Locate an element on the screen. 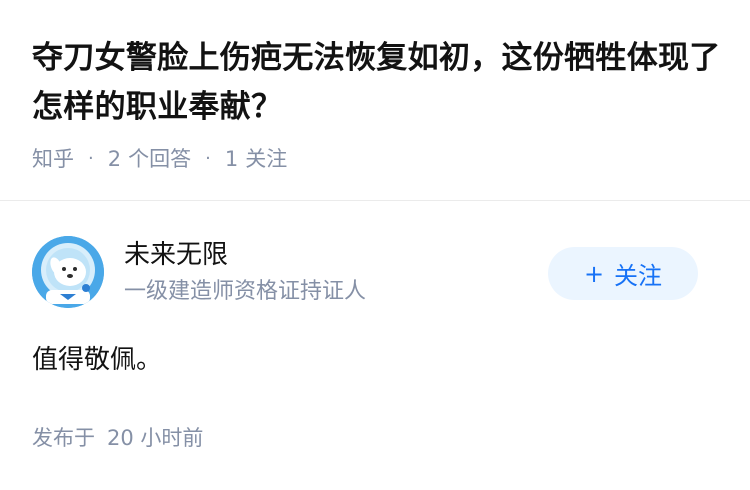  answer-count: 2 is located at coordinates (114, 159).